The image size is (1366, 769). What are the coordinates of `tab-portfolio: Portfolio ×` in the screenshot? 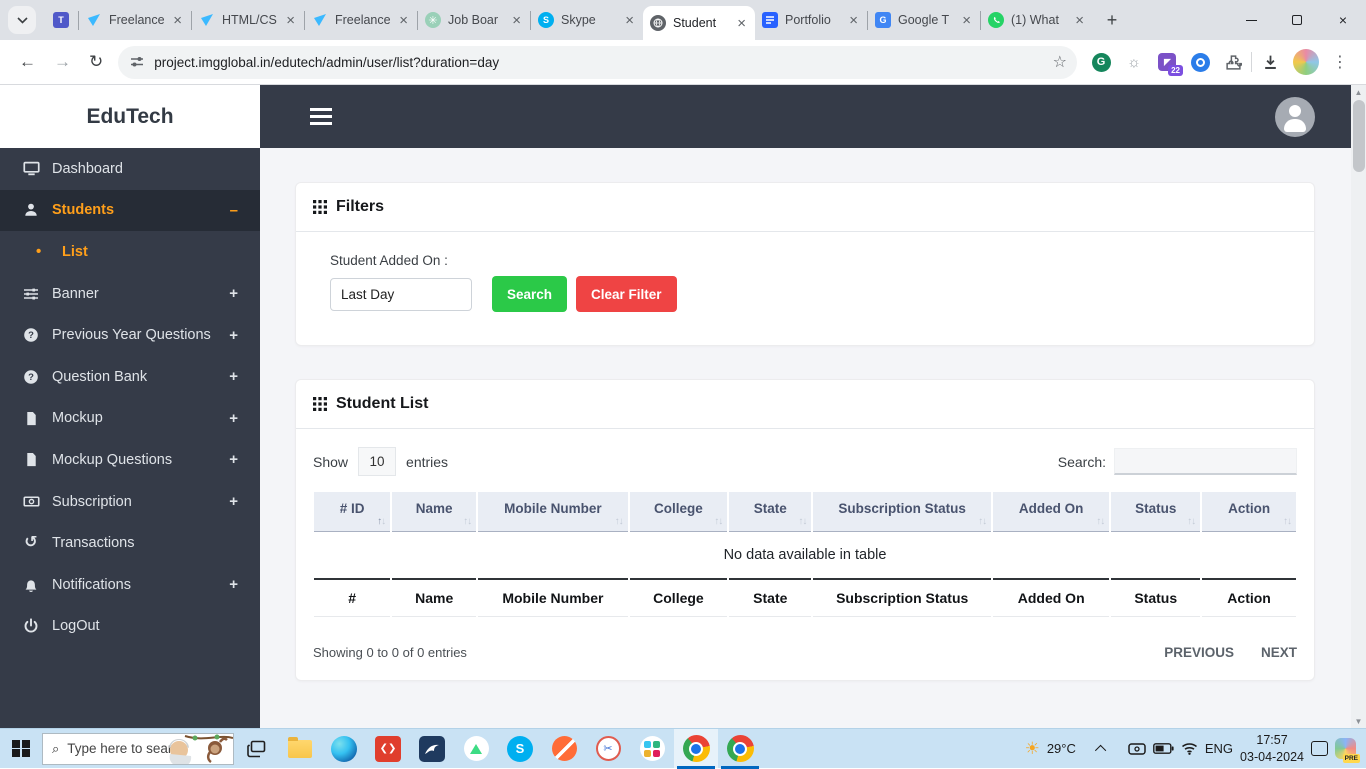 It's located at (811, 20).